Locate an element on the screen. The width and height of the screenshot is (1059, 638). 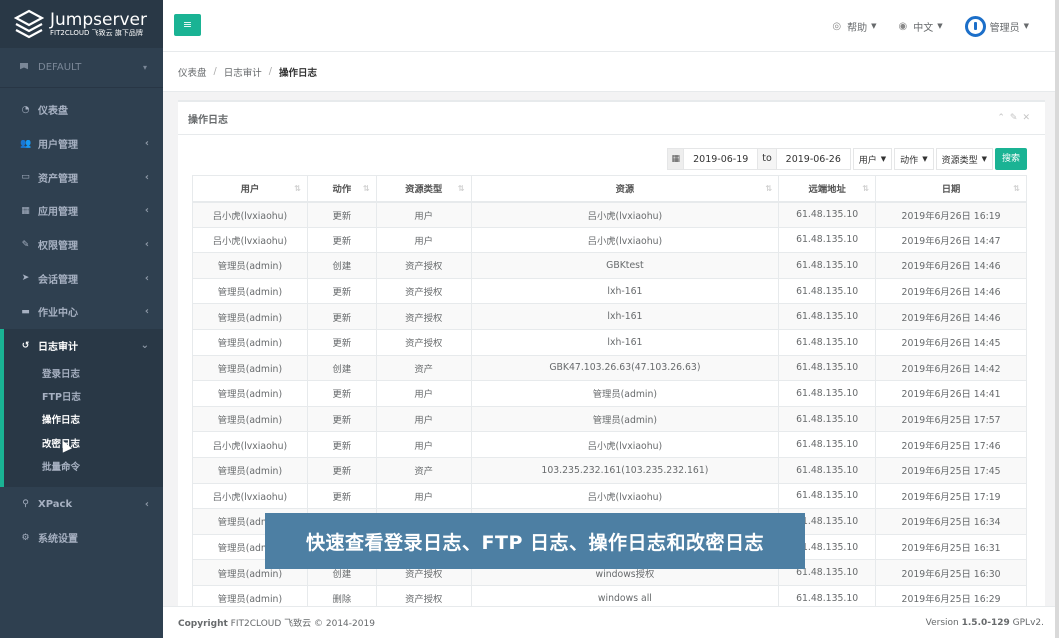
column-header-user: 用户 ⇅ is located at coordinates (250, 189).